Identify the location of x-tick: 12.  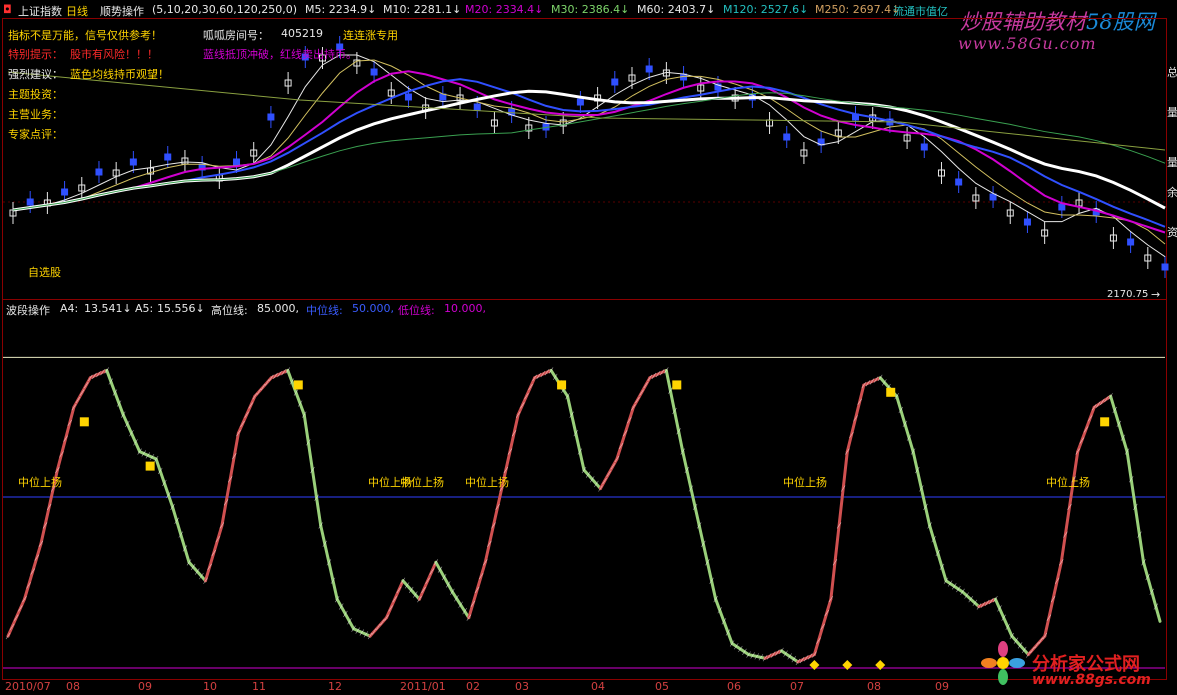
(335, 686).